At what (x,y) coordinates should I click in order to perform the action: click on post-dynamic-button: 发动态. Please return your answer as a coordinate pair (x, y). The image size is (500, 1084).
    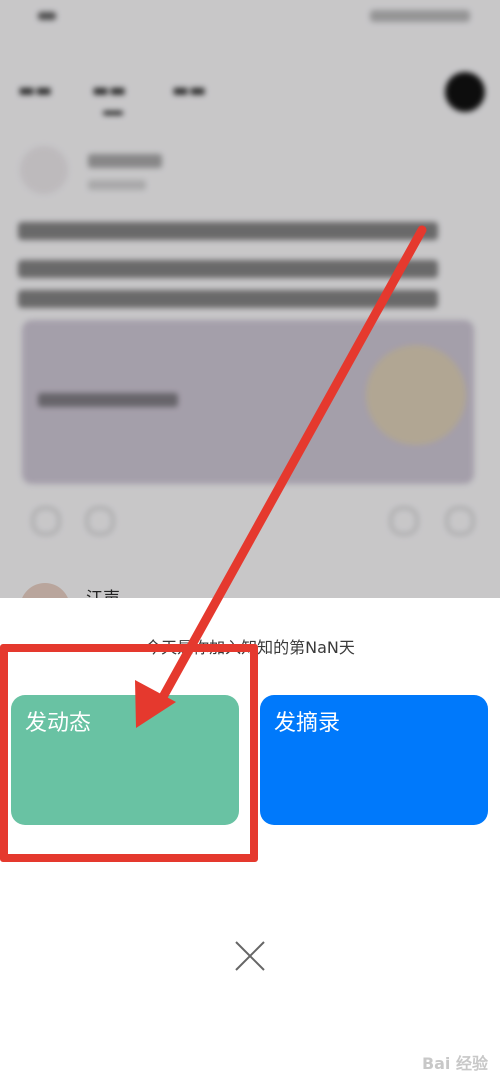
    Looking at the image, I should click on (125, 760).